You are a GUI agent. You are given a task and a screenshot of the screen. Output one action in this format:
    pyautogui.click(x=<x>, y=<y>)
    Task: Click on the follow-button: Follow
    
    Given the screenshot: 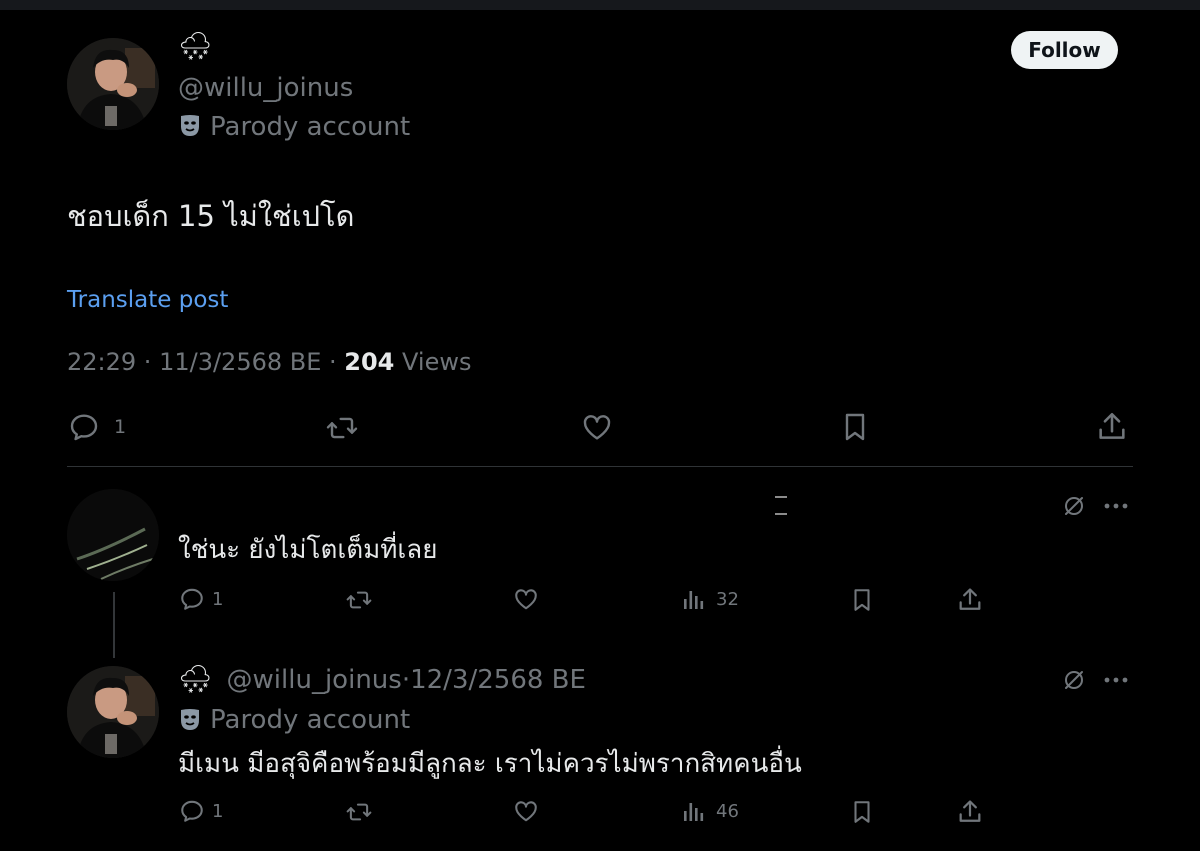 What is the action you would take?
    pyautogui.click(x=1064, y=50)
    